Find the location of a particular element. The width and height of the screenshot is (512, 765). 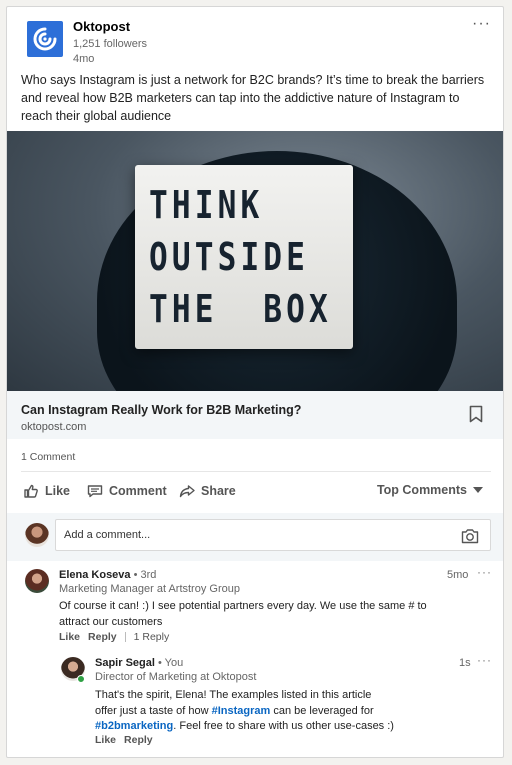

post-time: 4mo is located at coordinates (84, 59).